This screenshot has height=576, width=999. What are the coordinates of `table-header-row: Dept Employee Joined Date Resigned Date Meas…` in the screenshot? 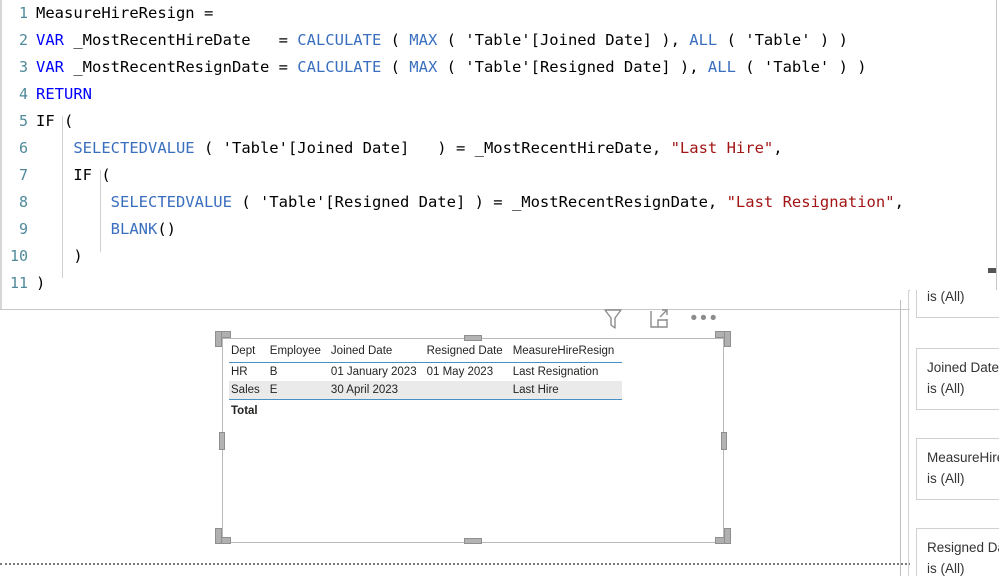 It's located at (426, 353).